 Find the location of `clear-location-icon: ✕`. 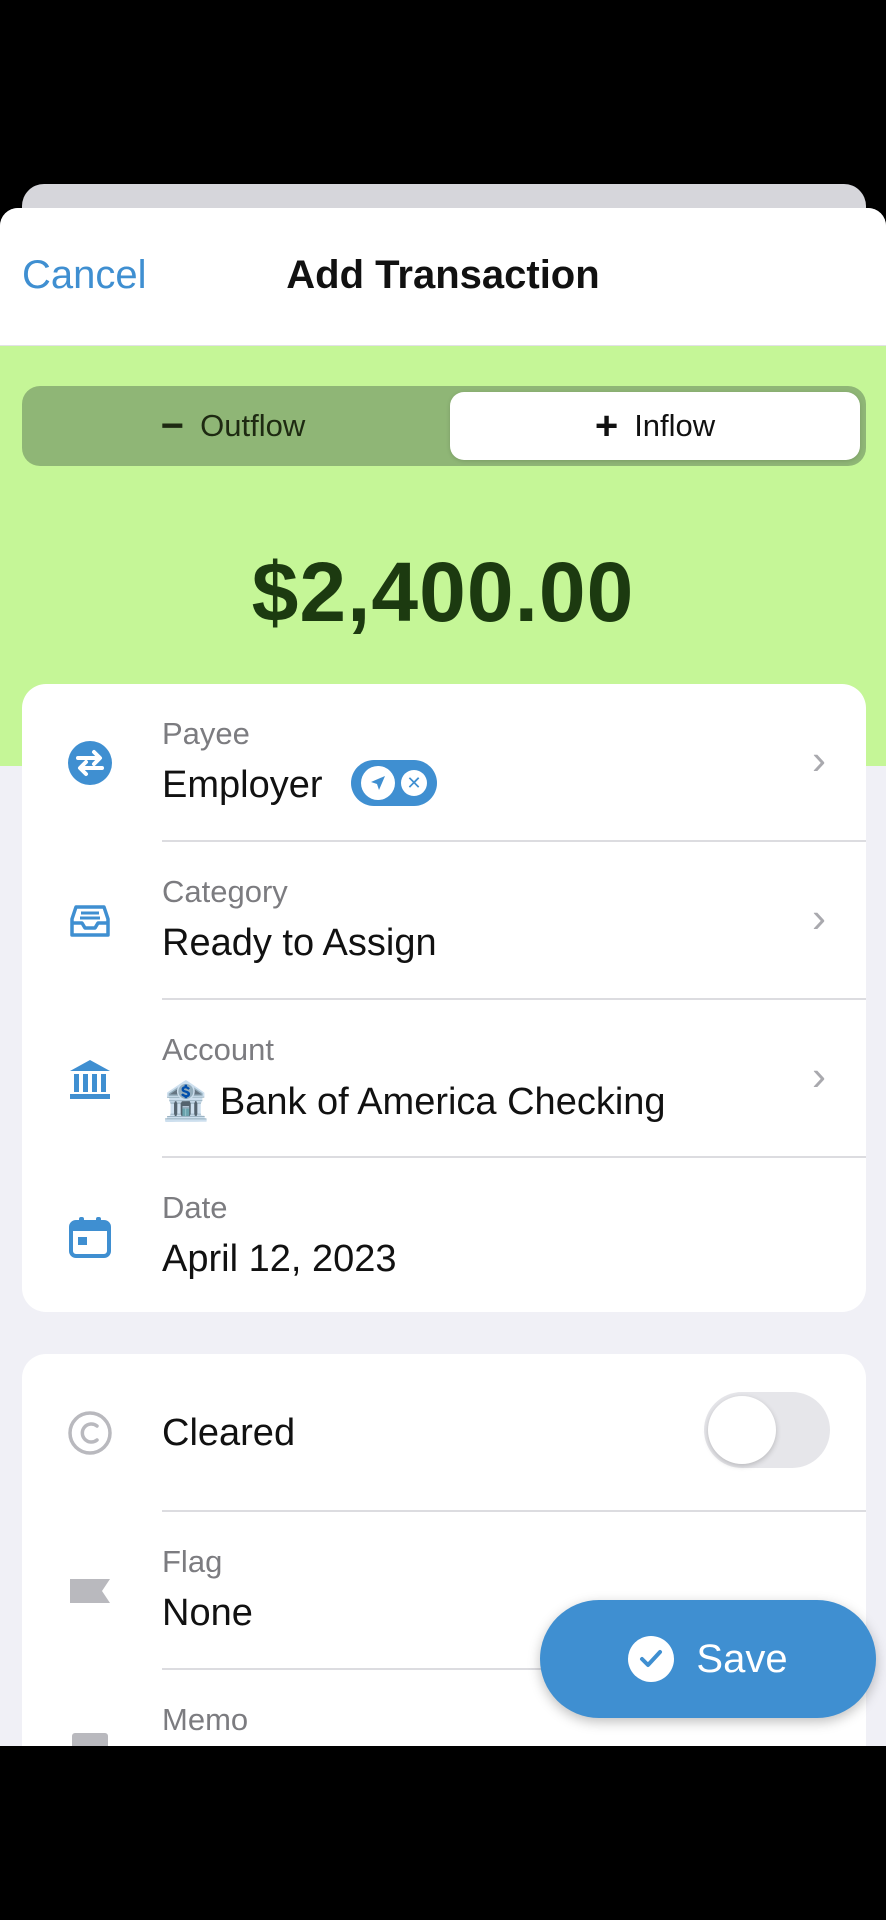

clear-location-icon: ✕ is located at coordinates (414, 783).